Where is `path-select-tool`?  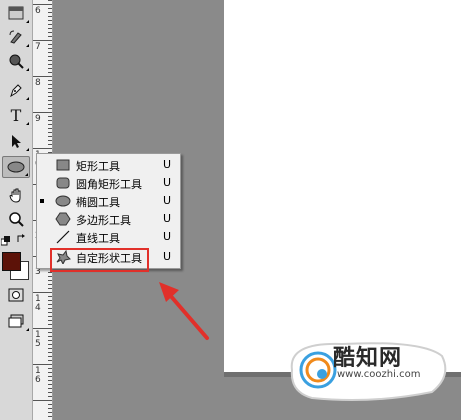
path-select-tool is located at coordinates (16, 141).